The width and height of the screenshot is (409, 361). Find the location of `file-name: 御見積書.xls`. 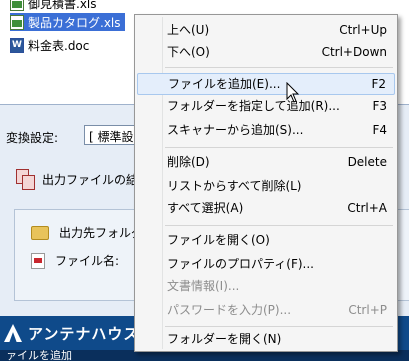

file-name: 御見積書.xls is located at coordinates (62, 5).